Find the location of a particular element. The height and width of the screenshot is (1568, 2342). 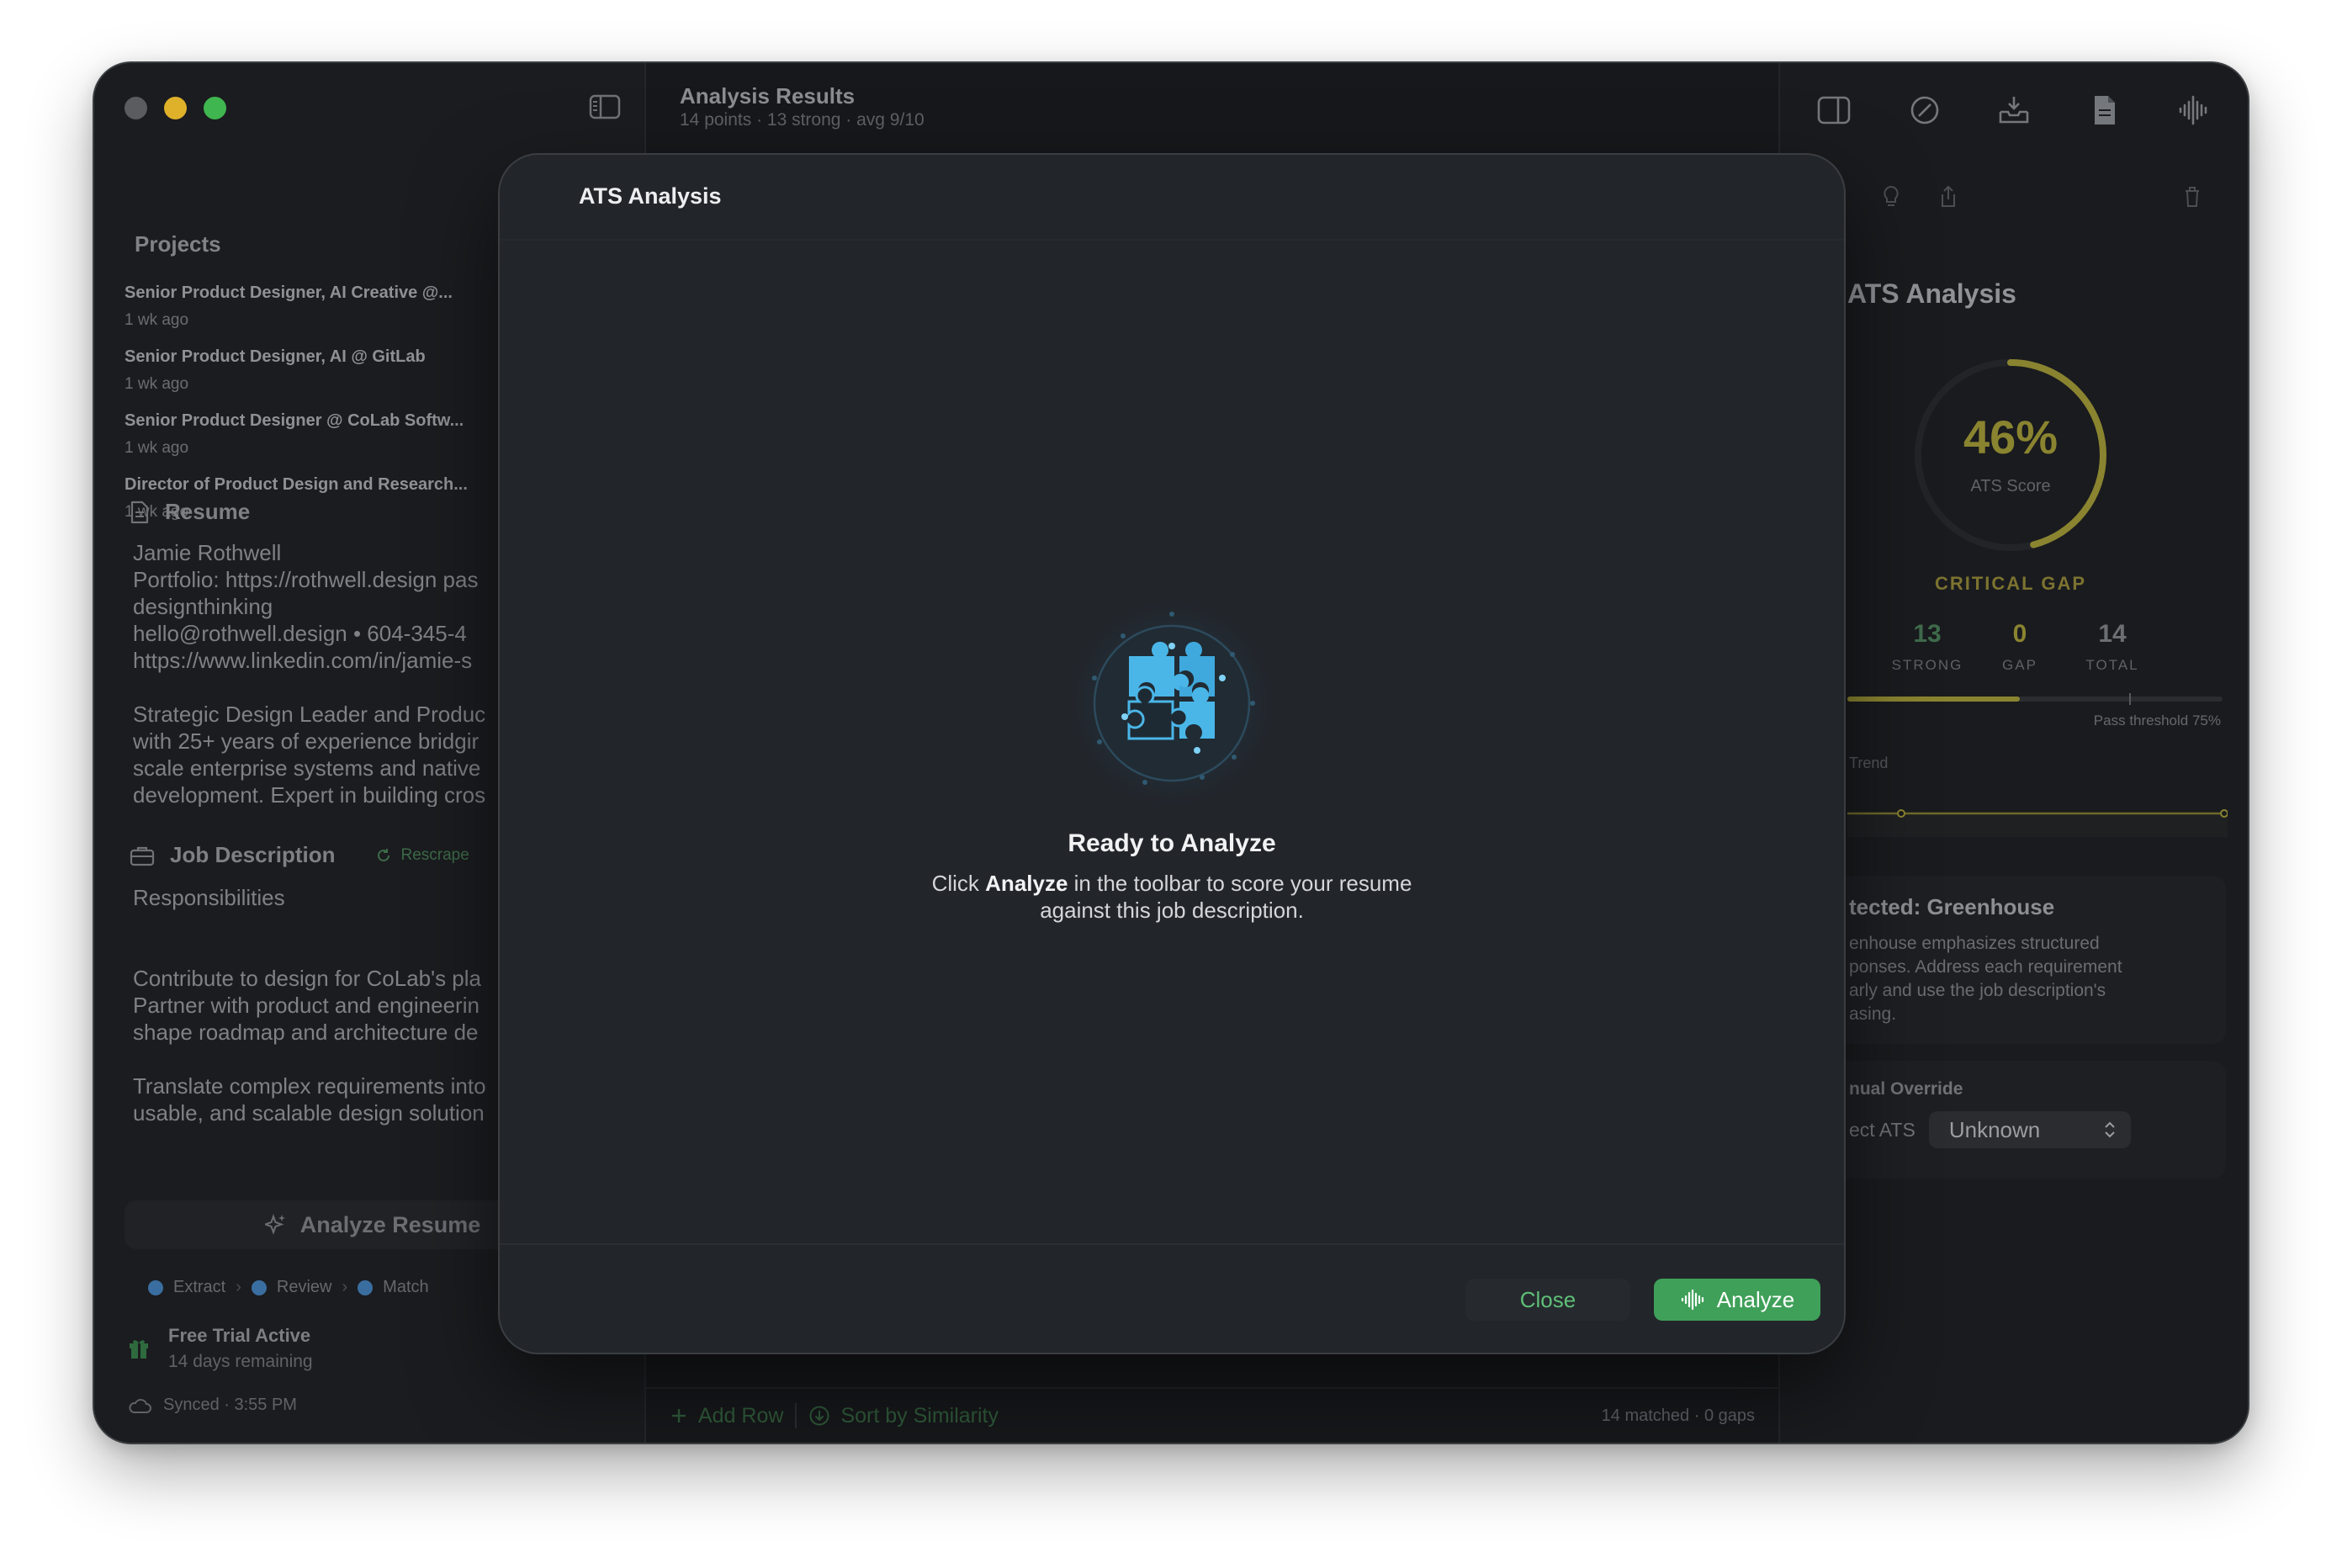

detected-ats-title: tected: Greenhouse is located at coordinates (1952, 906).